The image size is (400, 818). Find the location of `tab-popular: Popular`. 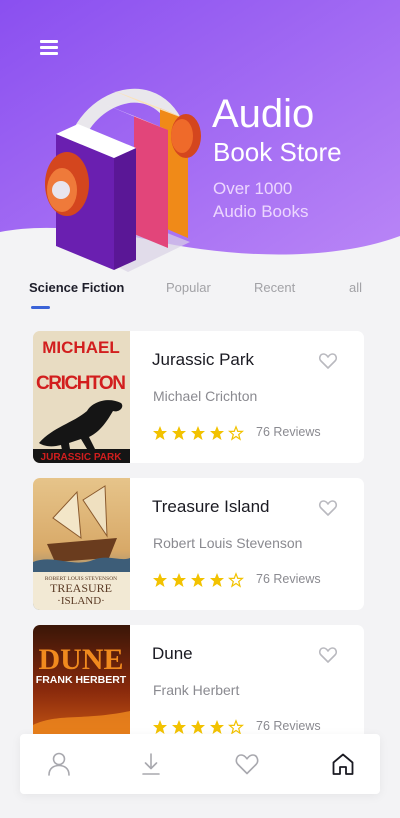

tab-popular: Popular is located at coordinates (188, 287).